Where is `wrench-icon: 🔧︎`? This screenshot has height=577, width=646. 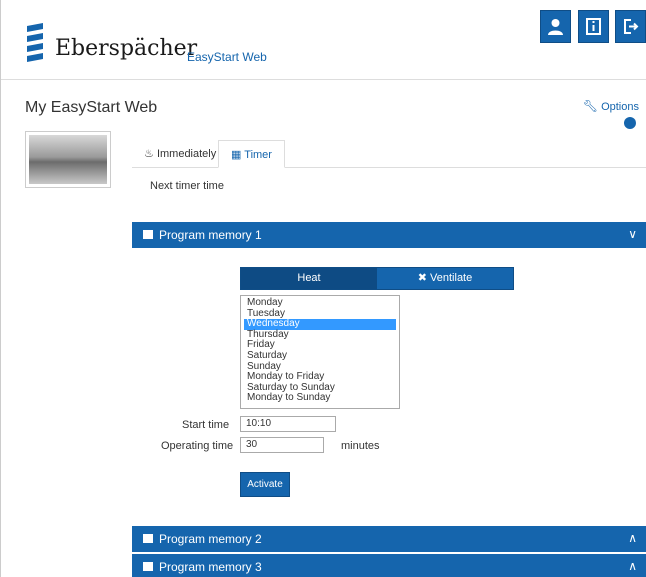 wrench-icon: 🔧︎ is located at coordinates (590, 106).